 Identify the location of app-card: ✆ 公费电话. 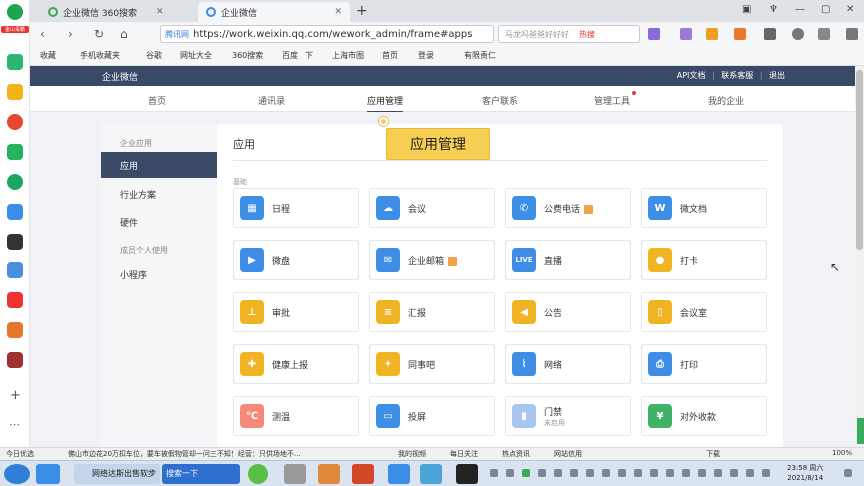
(568, 208).